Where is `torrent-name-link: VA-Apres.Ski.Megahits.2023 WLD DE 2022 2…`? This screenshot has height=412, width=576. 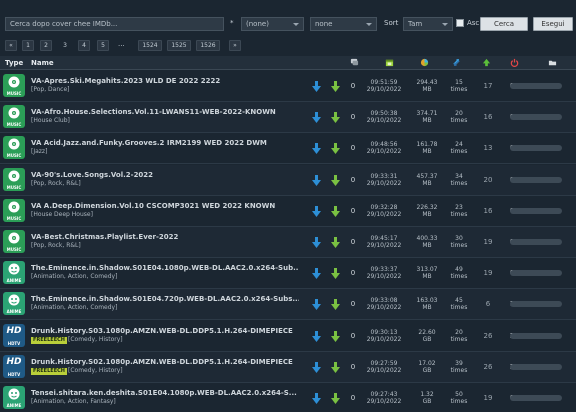 torrent-name-link: VA-Apres.Ski.Megahits.2023 WLD DE 2022 2… is located at coordinates (165, 81).